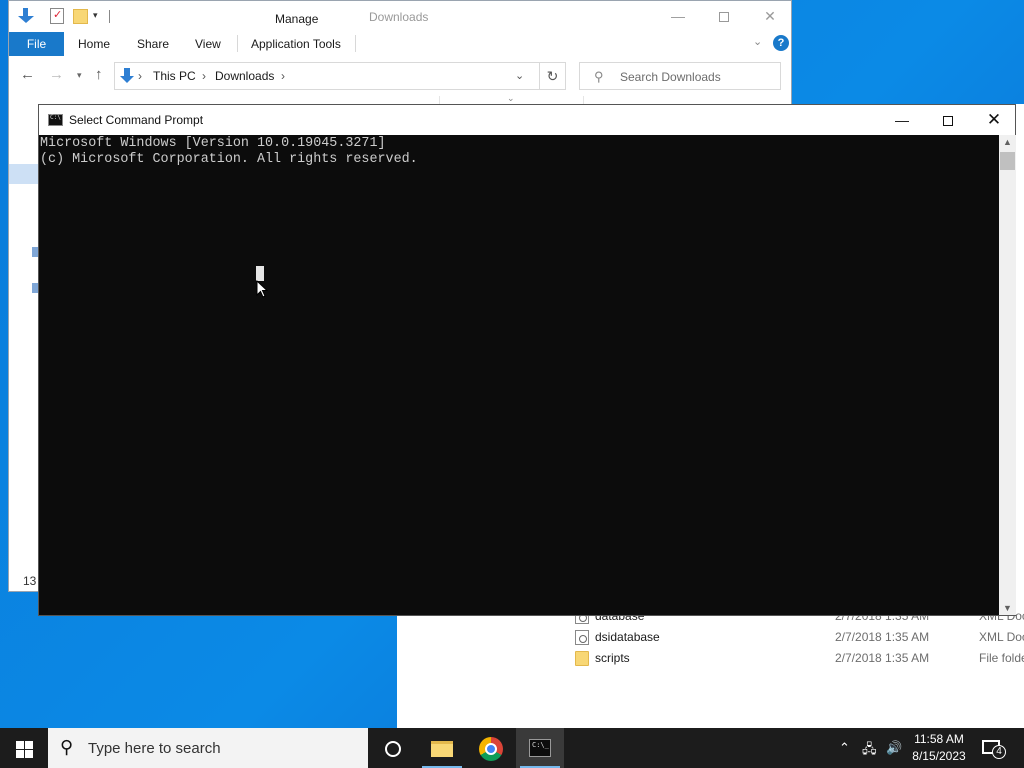  What do you see at coordinates (612, 658) in the screenshot?
I see `file-name: scripts` at bounding box center [612, 658].